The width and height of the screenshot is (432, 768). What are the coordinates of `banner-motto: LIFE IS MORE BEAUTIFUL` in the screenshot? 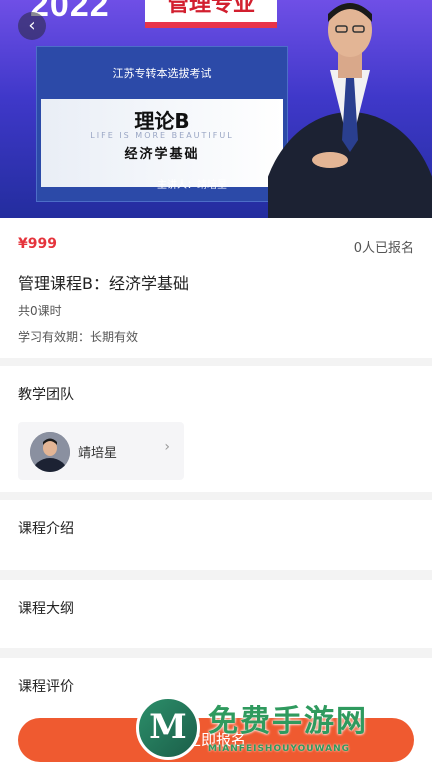 It's located at (162, 135).